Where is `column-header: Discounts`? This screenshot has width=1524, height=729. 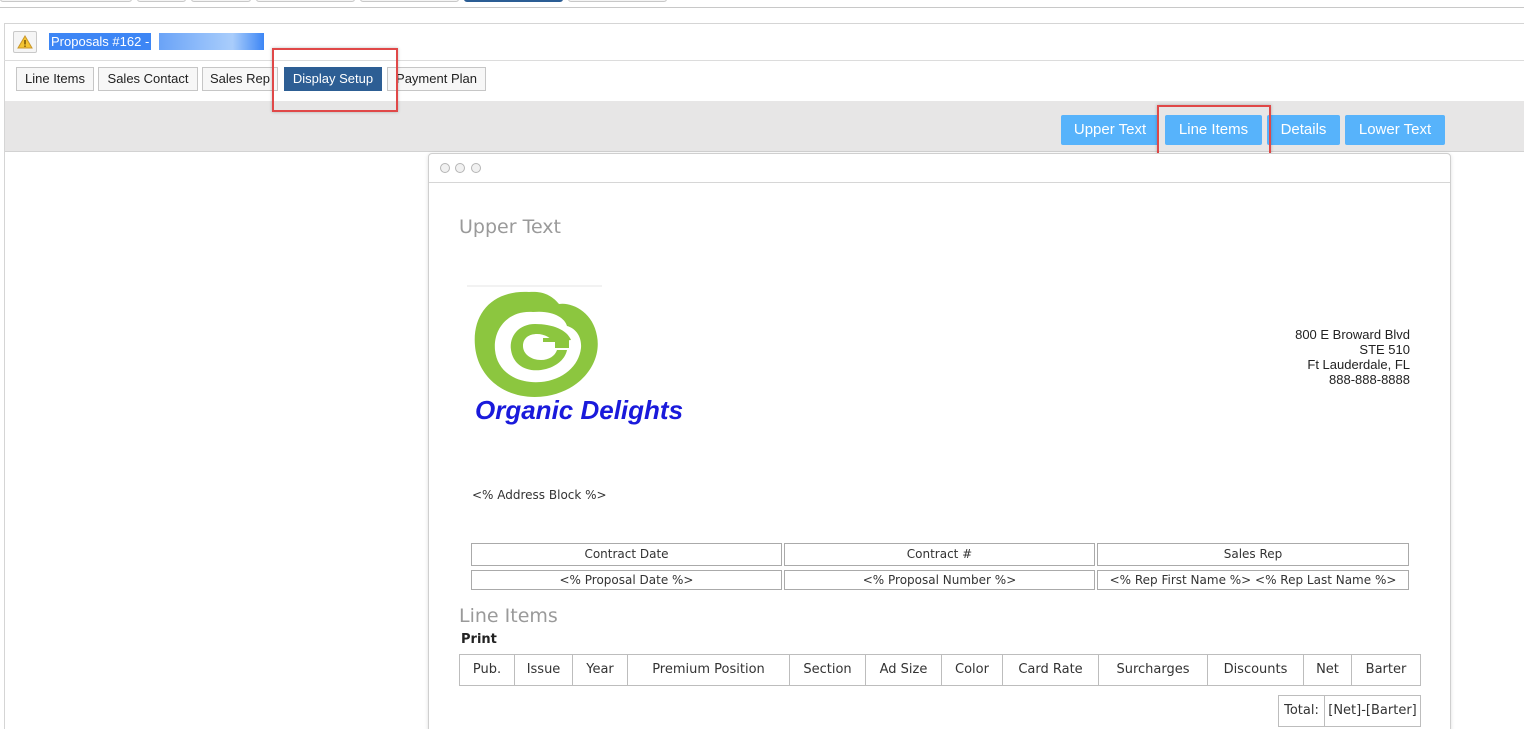
column-header: Discounts is located at coordinates (1256, 670).